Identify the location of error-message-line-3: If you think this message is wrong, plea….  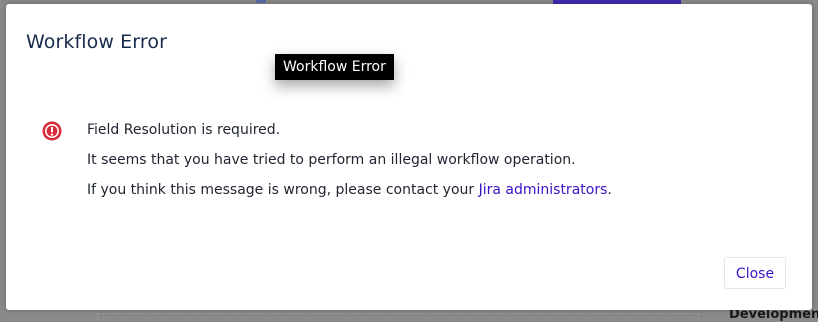
(349, 190).